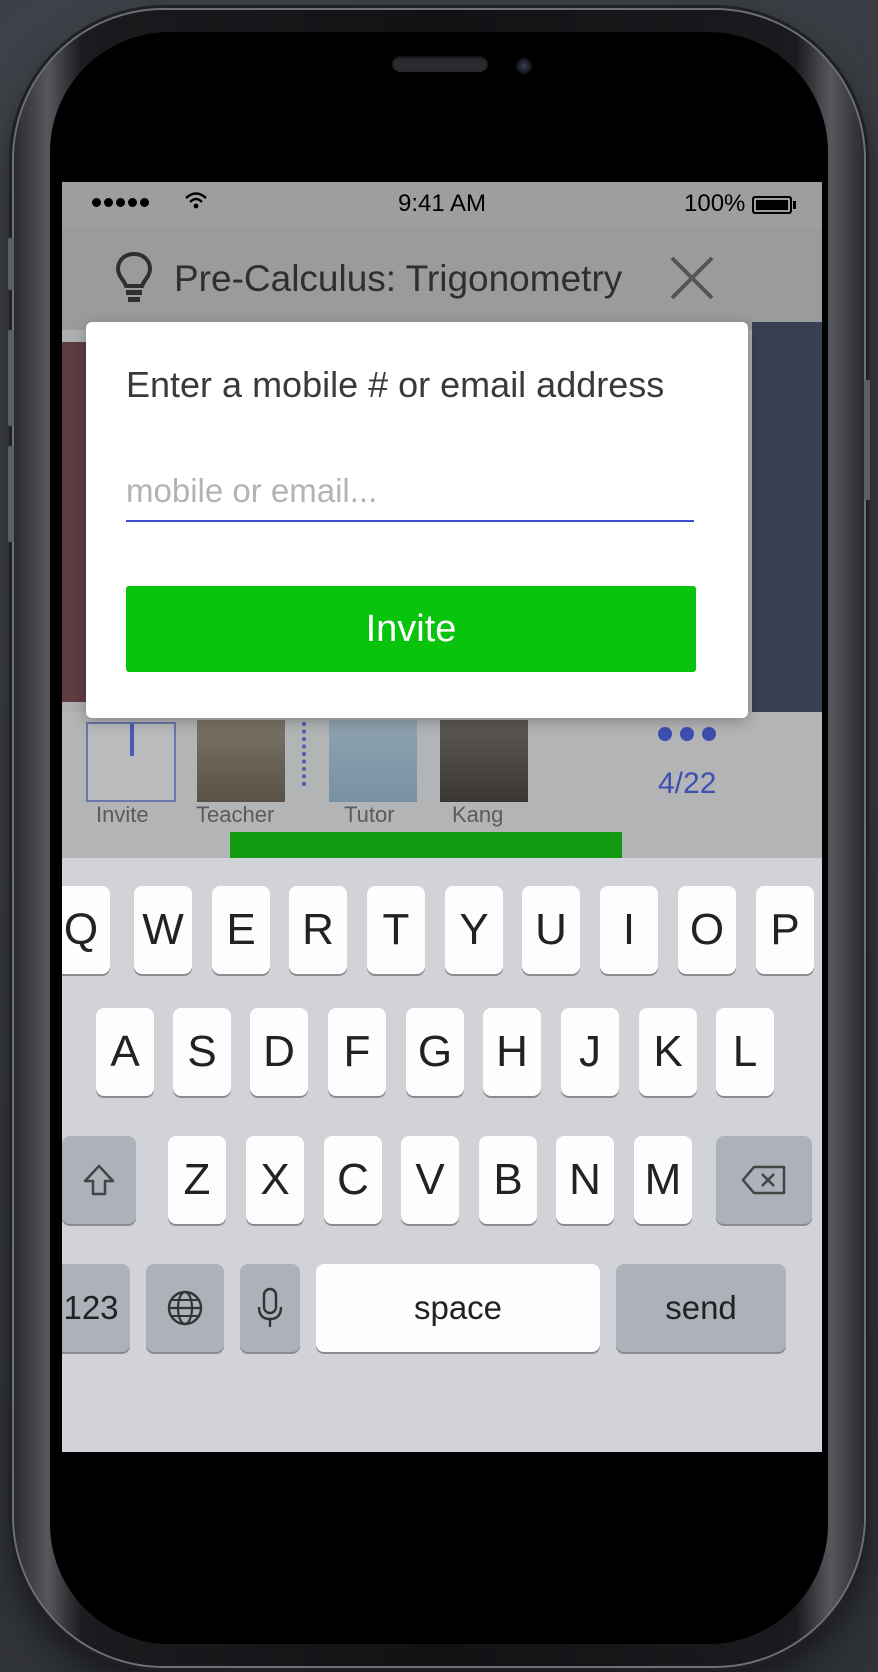  I want to click on delete-key, so click(764, 1180).